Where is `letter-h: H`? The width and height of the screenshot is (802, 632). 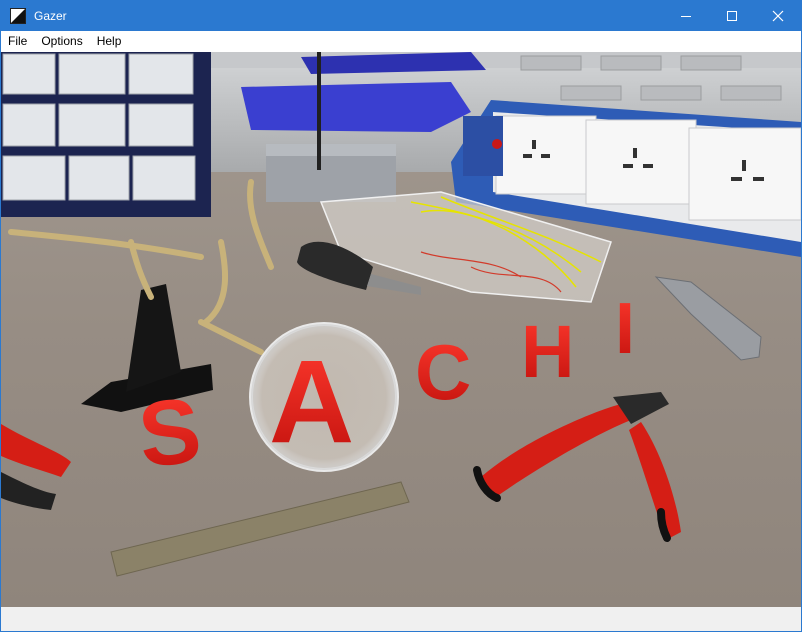
letter-h: H is located at coordinates (547, 351).